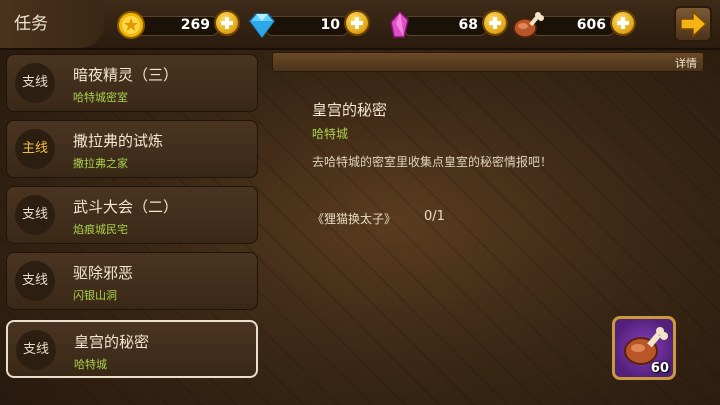 Image resolution: width=720 pixels, height=405 pixels. What do you see at coordinates (330, 25) in the screenshot?
I see `diamond-value: 10` at bounding box center [330, 25].